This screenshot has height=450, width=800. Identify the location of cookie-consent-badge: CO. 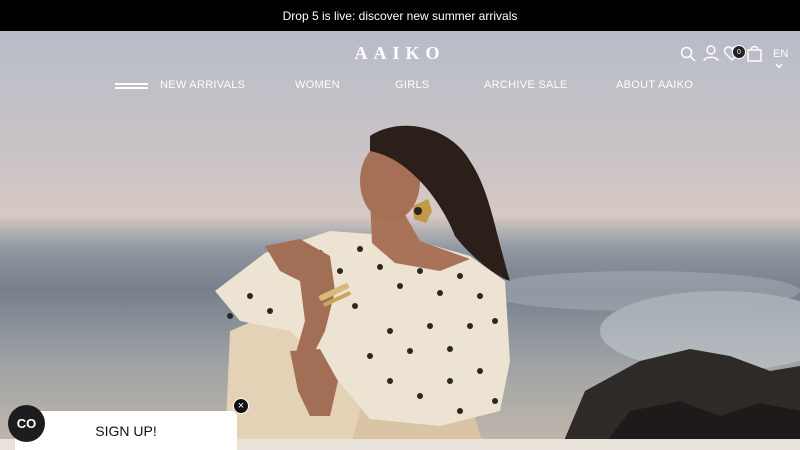
(26, 423).